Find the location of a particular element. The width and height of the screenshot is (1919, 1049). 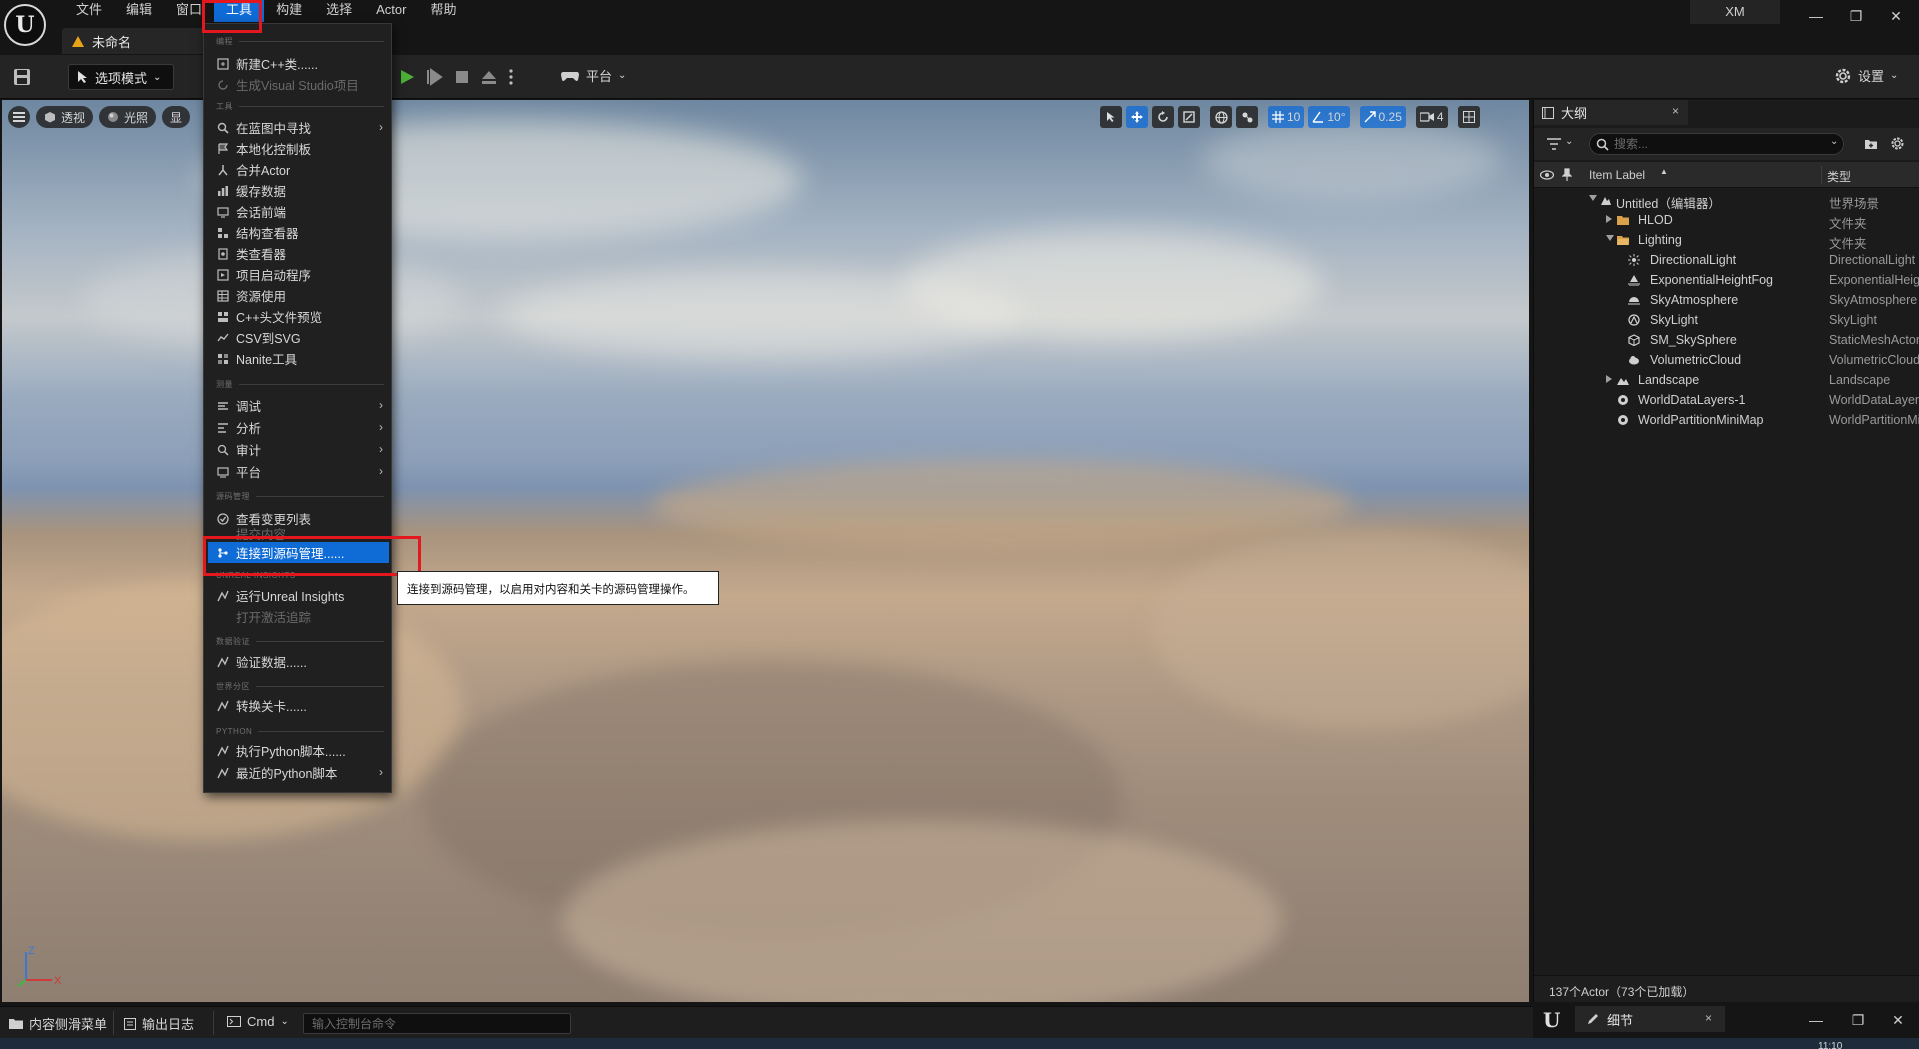

rotation-snap-toggle: 10° is located at coordinates (1329, 117).